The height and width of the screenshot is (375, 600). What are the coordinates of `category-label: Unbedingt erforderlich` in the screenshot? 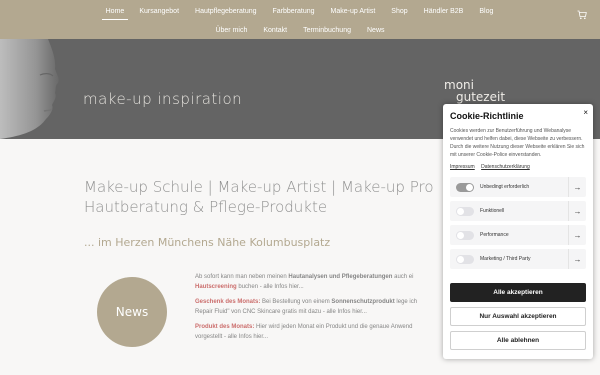 It's located at (505, 187).